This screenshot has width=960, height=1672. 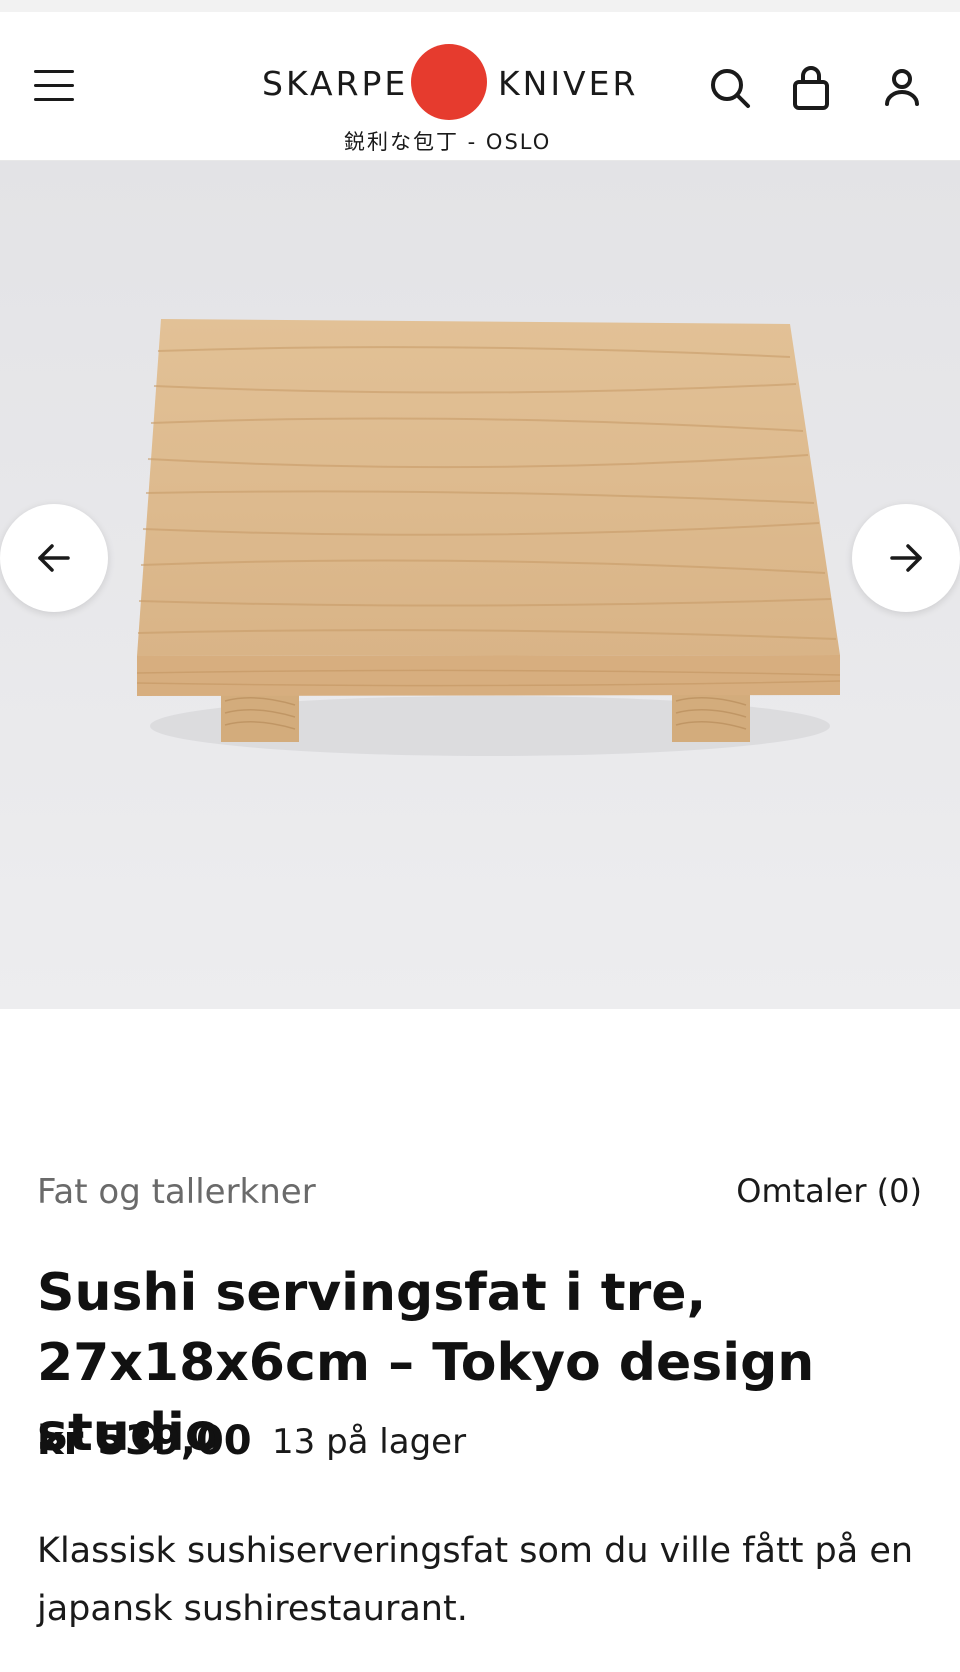 What do you see at coordinates (176, 1192) in the screenshot?
I see `product-category-link: Fat og tallerkner` at bounding box center [176, 1192].